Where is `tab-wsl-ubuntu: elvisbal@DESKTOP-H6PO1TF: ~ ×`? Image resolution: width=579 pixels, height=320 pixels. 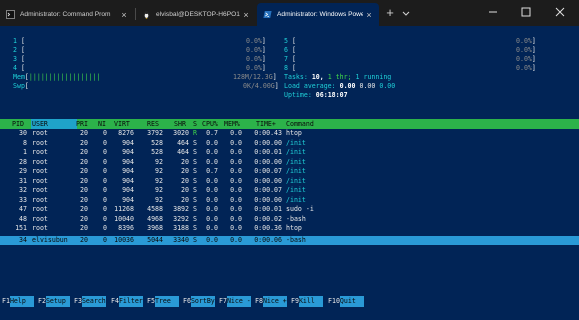
tab-wsl-ubuntu: elvisbal@DESKTOP-H6PO1TF: ~ × is located at coordinates (196, 14).